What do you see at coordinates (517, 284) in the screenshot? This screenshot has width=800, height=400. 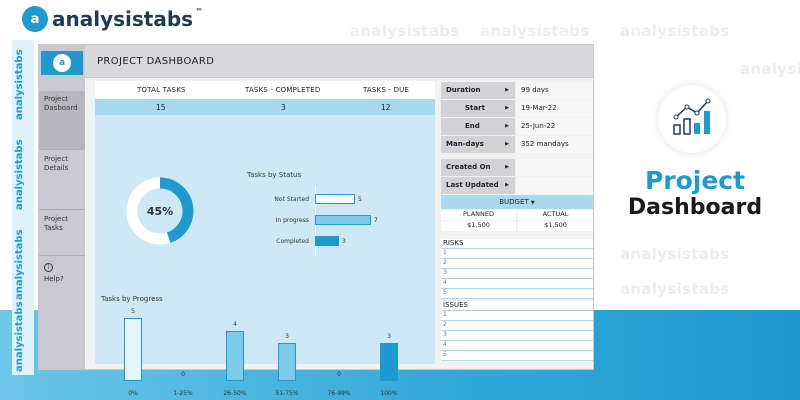 I see `risk-row: 4` at bounding box center [517, 284].